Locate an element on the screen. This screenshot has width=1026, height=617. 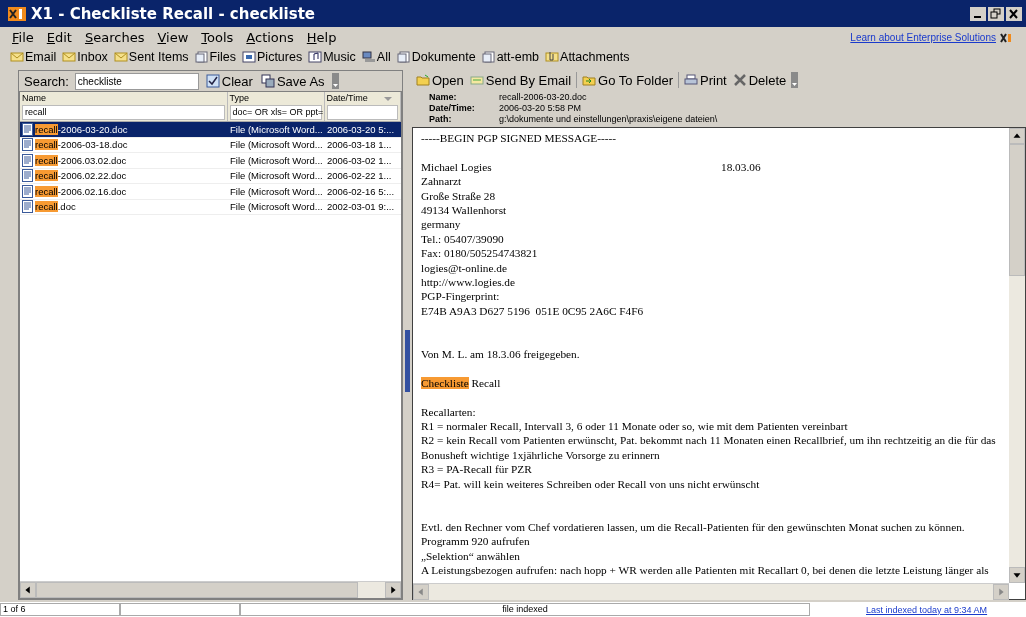
file-name: recall-2006.02.16.doc is located at coordinates (81, 191).